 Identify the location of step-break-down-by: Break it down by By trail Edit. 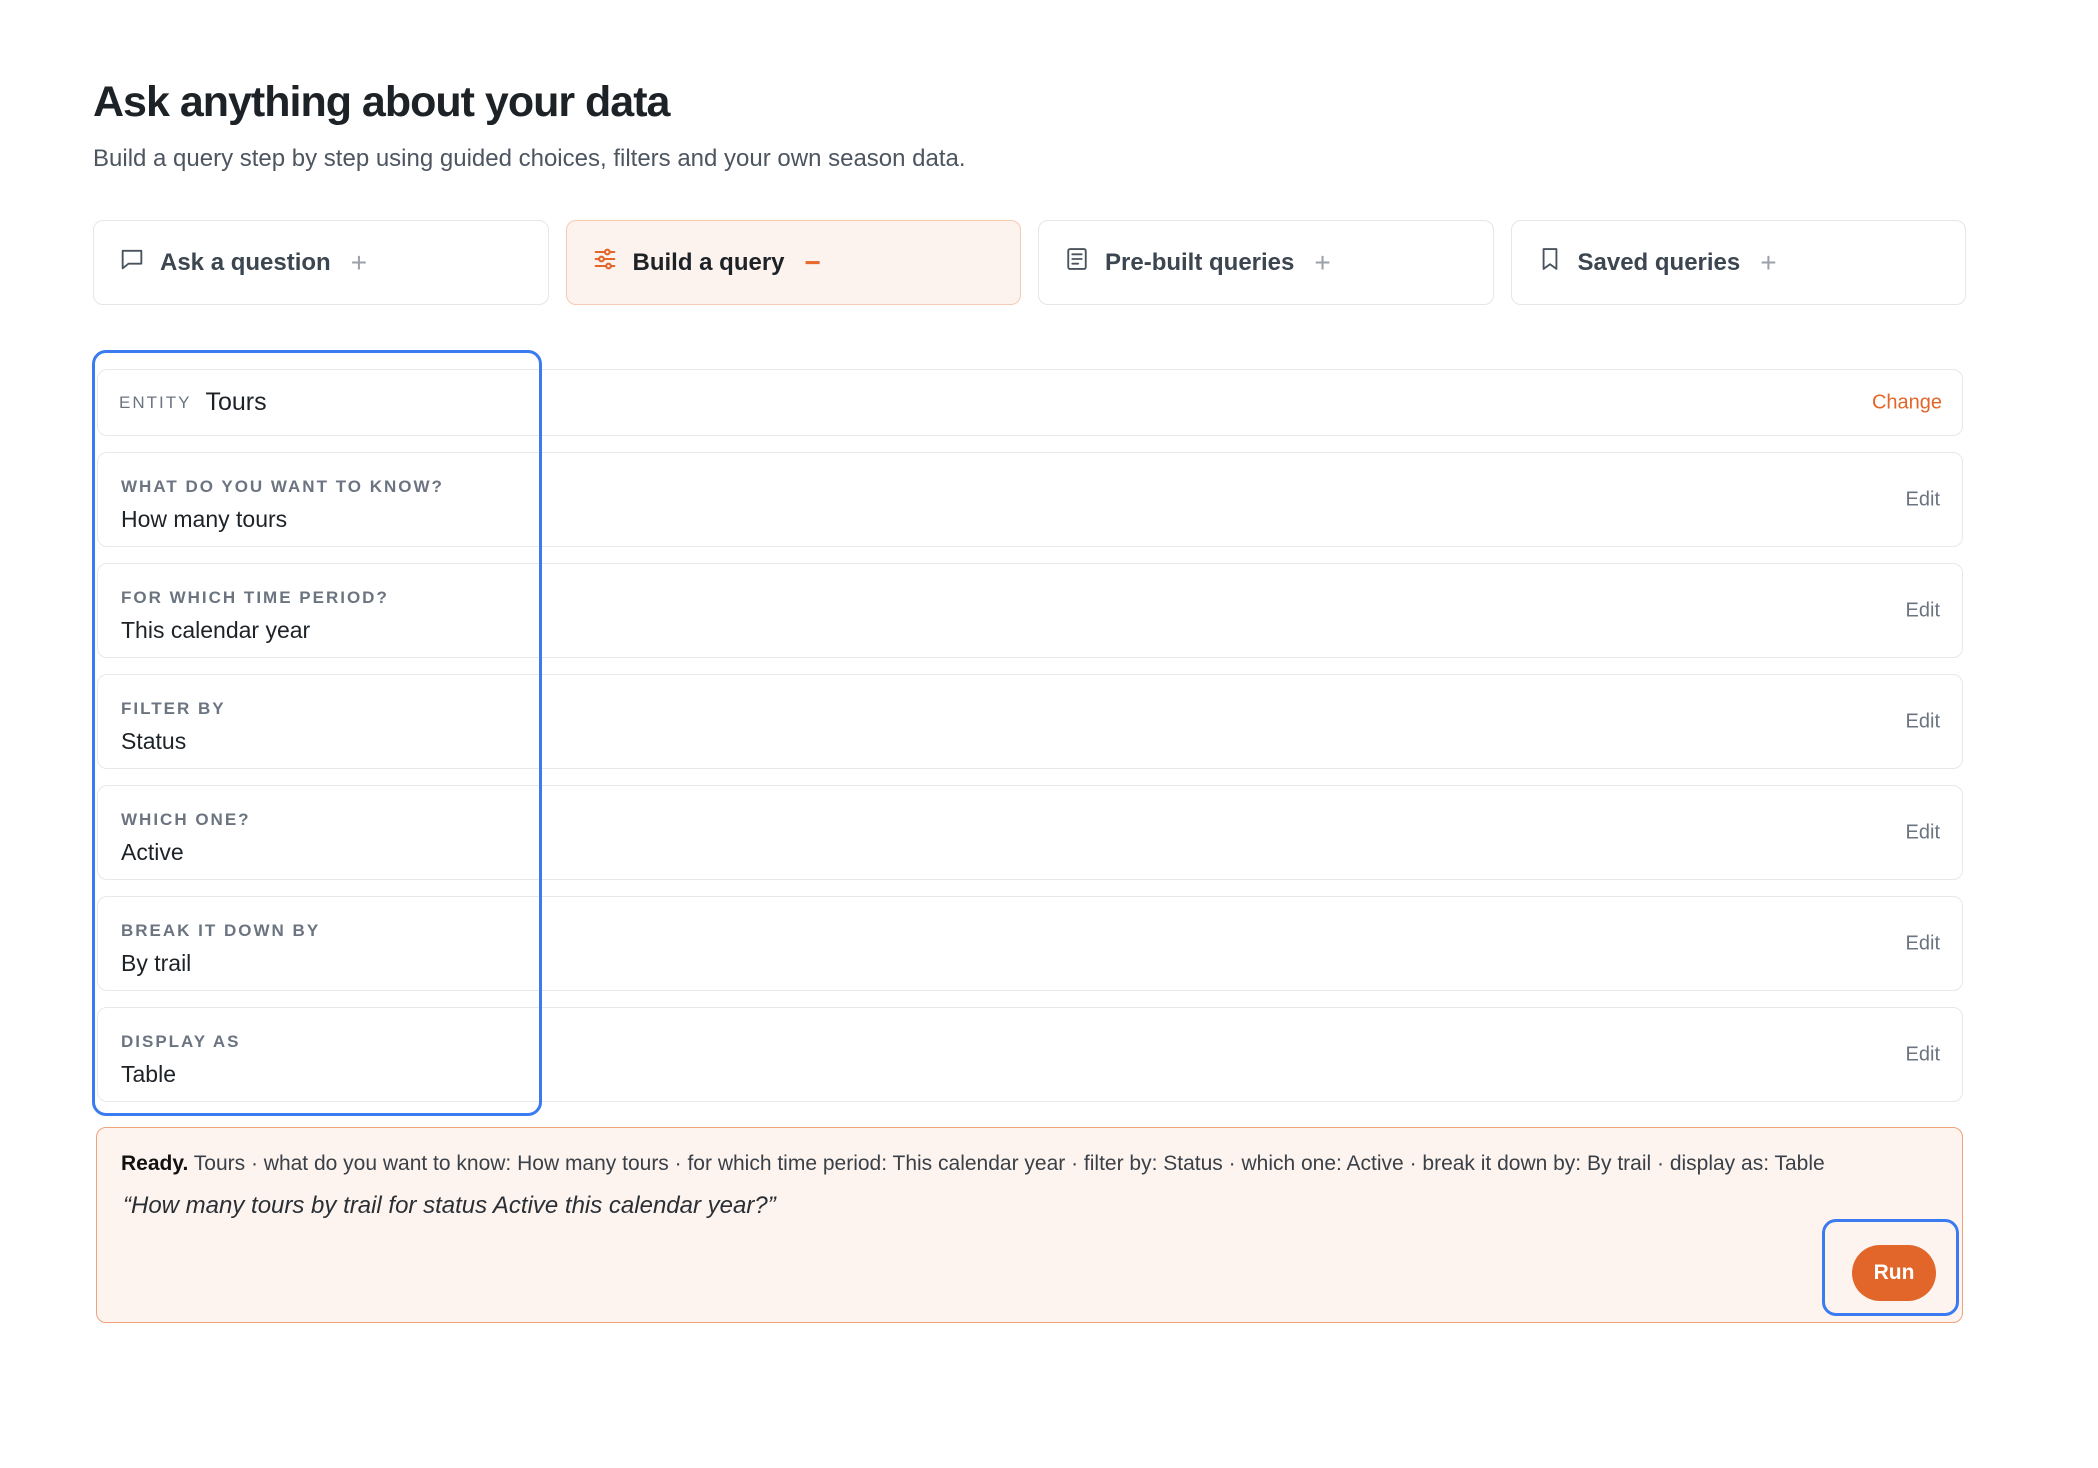
(1030, 943).